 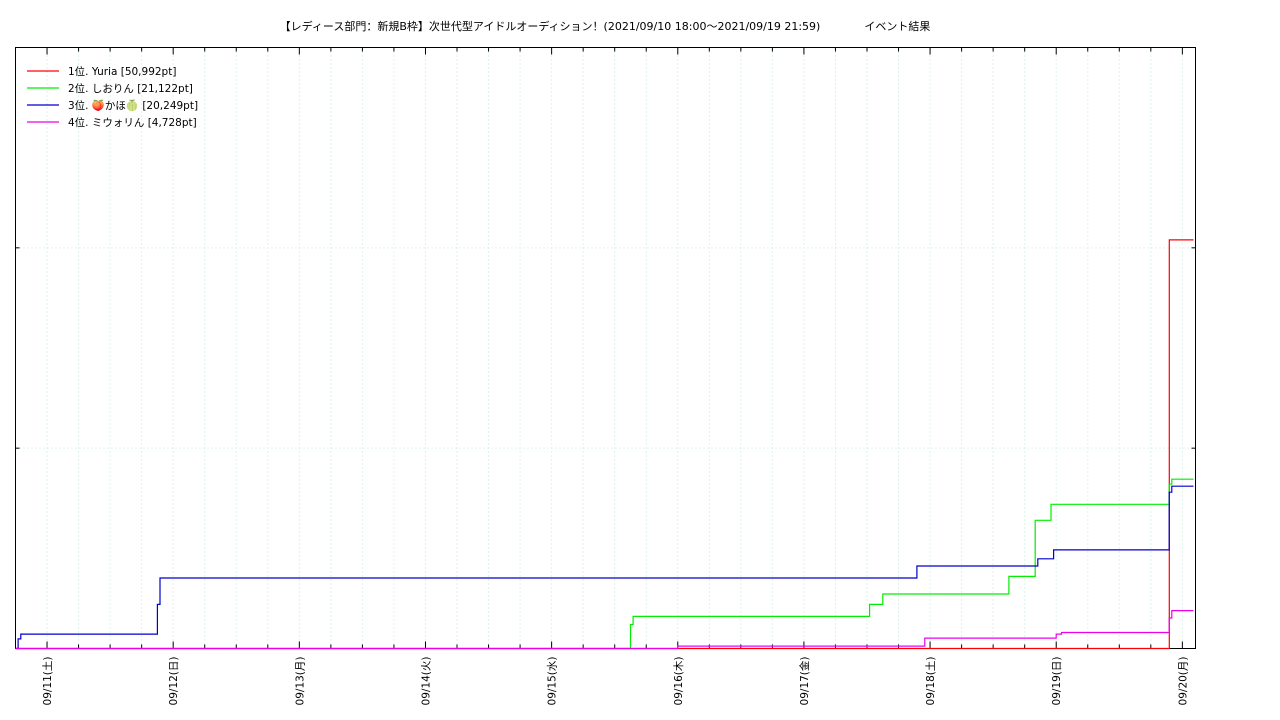 What do you see at coordinates (1183, 681) in the screenshot?
I see `x-tick-label: 09/20(月)` at bounding box center [1183, 681].